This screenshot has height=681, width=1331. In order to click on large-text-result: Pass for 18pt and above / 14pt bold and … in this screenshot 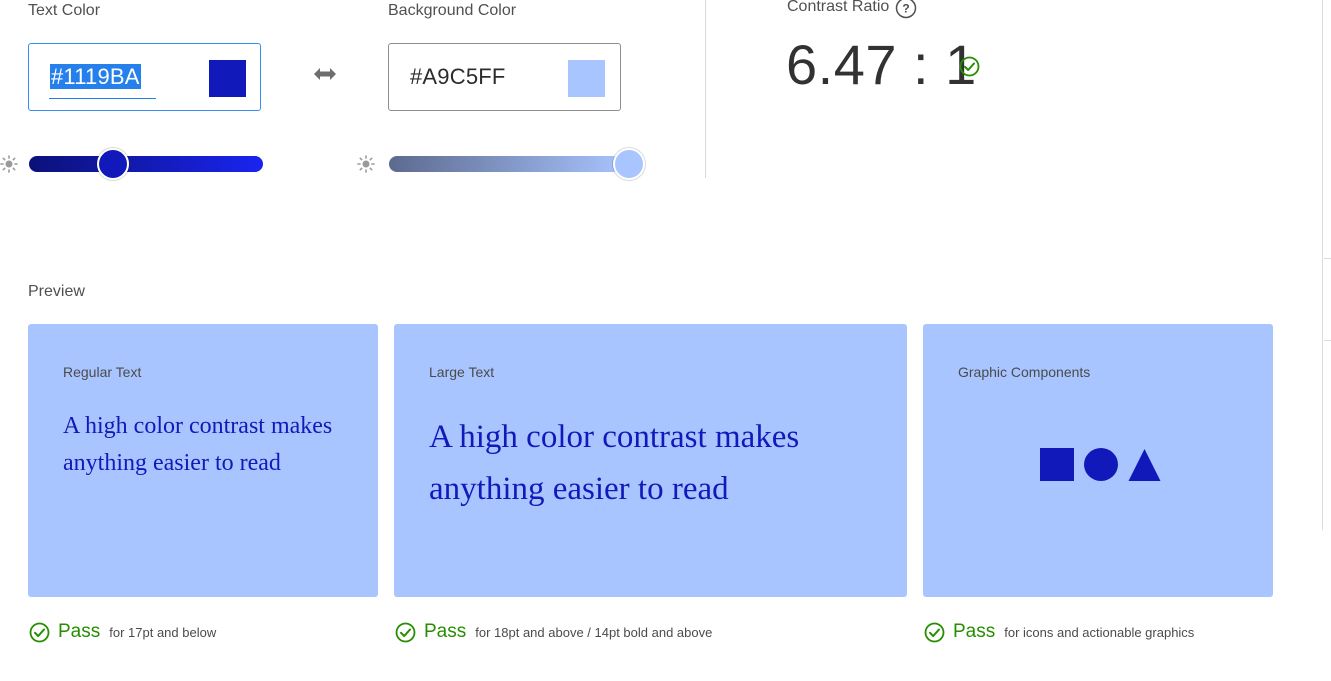, I will do `click(553, 632)`.